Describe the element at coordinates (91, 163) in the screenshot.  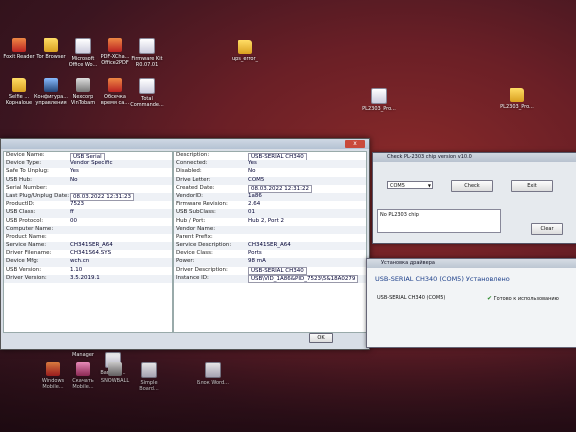
I see `property-value: Vendor Specific` at that location.